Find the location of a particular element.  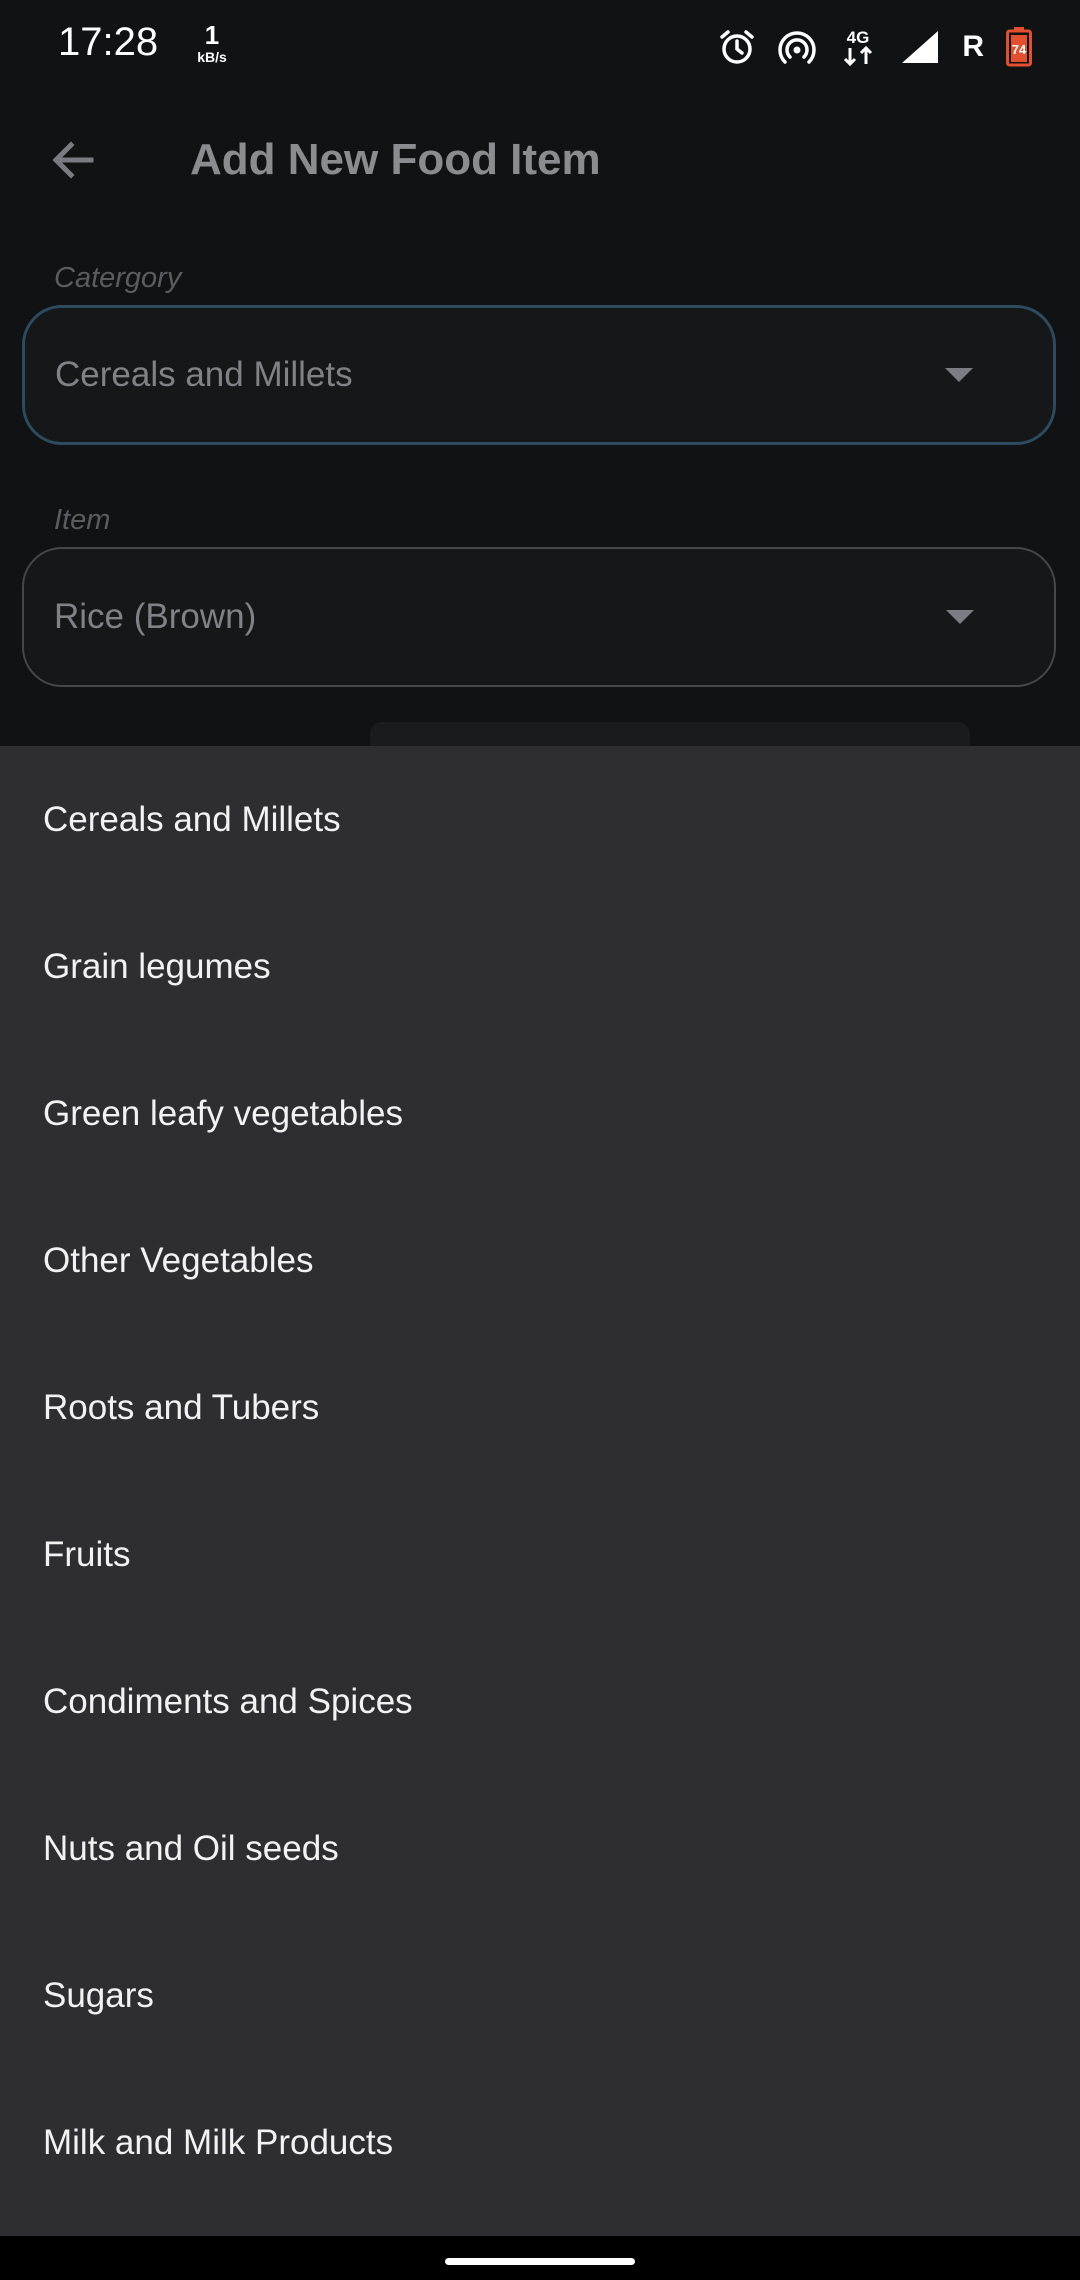

item-value: Rice (Brown) is located at coordinates (155, 616).